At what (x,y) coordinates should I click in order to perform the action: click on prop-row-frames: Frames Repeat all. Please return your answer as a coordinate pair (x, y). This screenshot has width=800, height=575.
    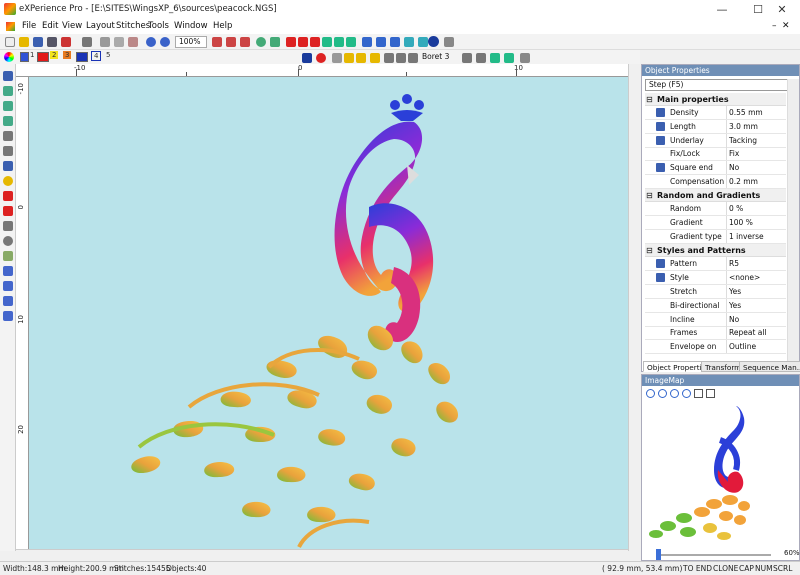
    Looking at the image, I should click on (715, 333).